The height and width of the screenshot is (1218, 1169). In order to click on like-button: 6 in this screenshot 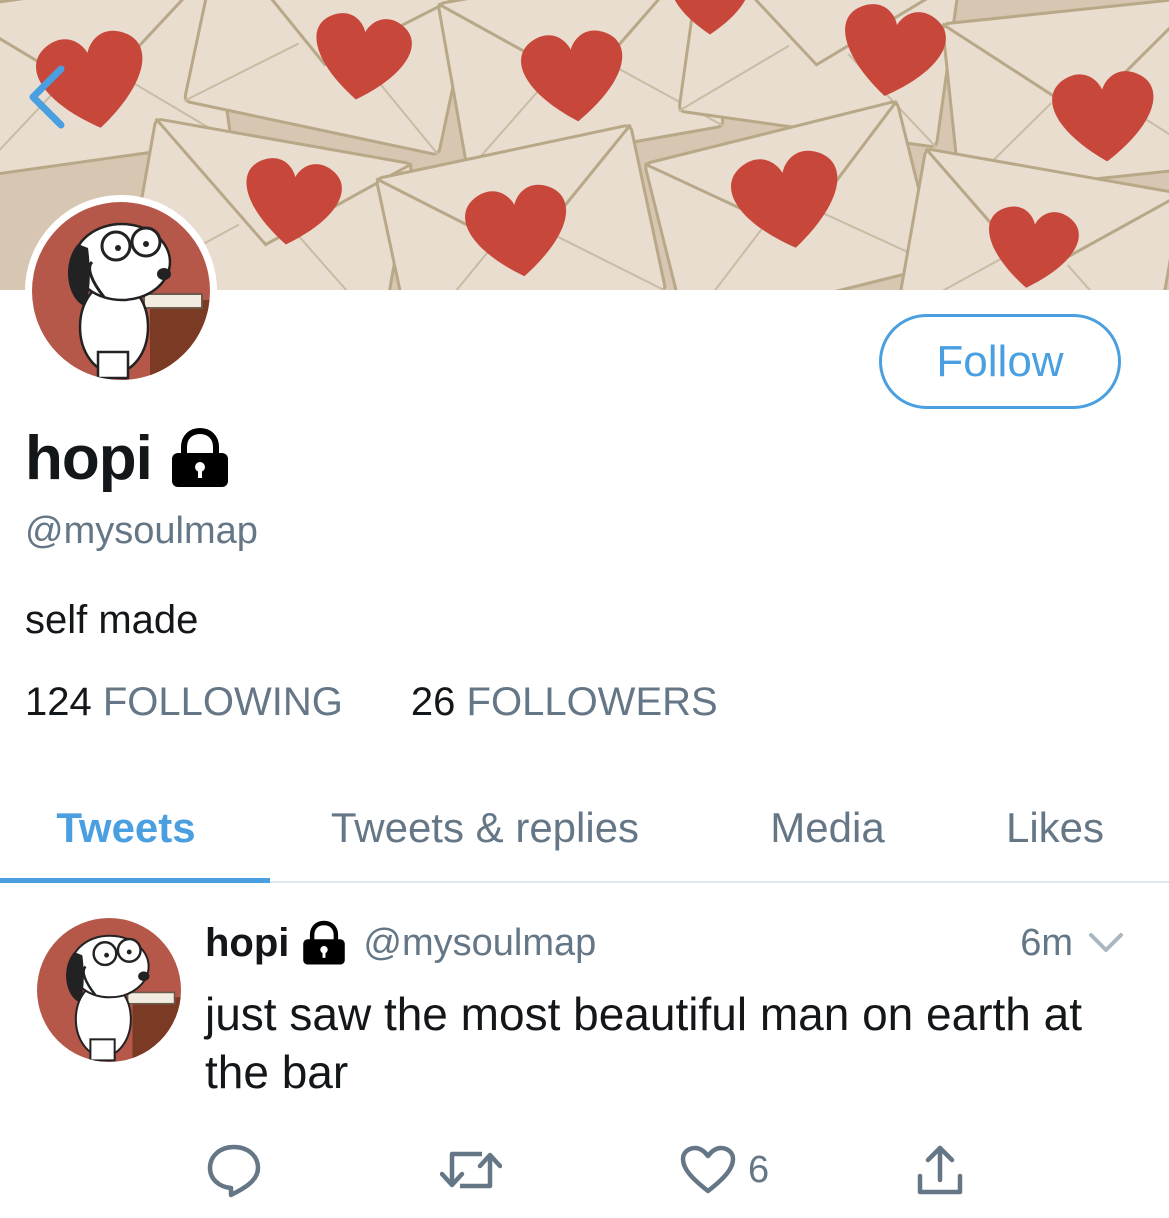, I will do `click(724, 1170)`.